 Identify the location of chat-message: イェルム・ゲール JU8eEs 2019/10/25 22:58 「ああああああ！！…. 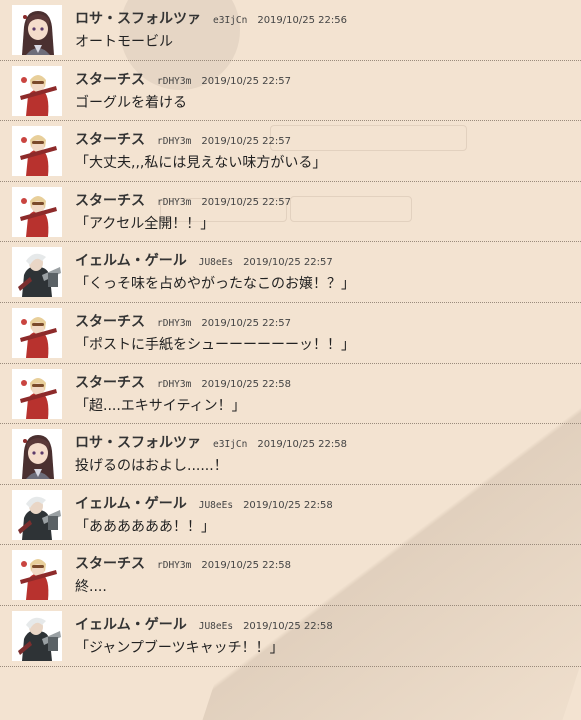
(290, 515).